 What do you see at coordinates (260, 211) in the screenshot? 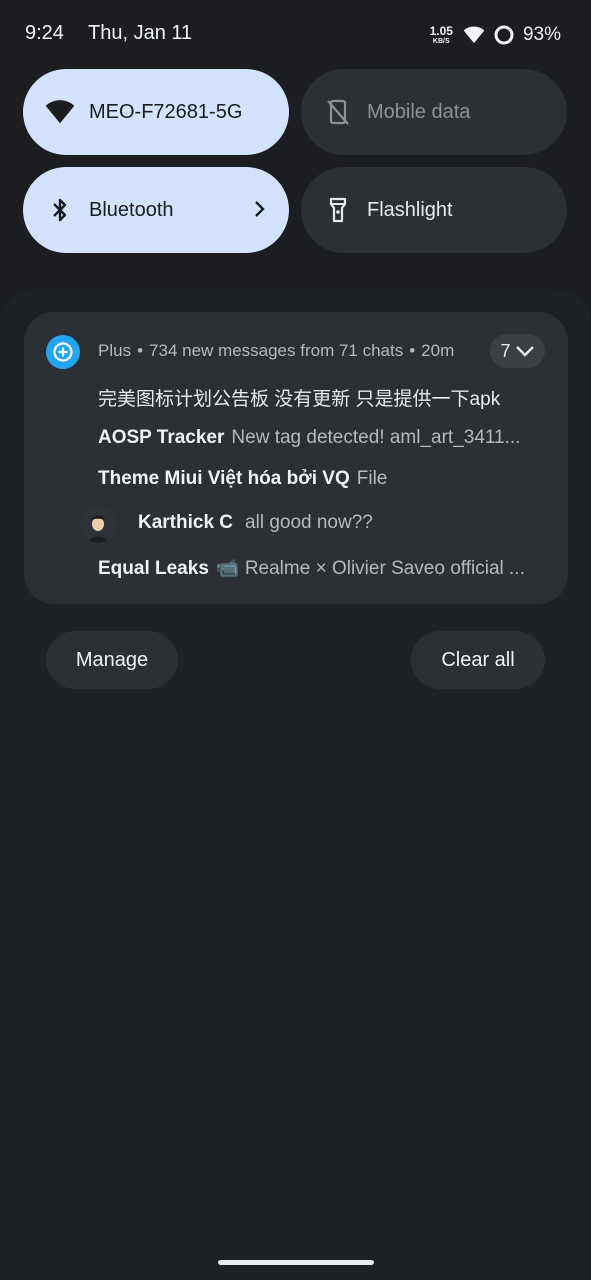
I see `chevron-right-icon` at bounding box center [260, 211].